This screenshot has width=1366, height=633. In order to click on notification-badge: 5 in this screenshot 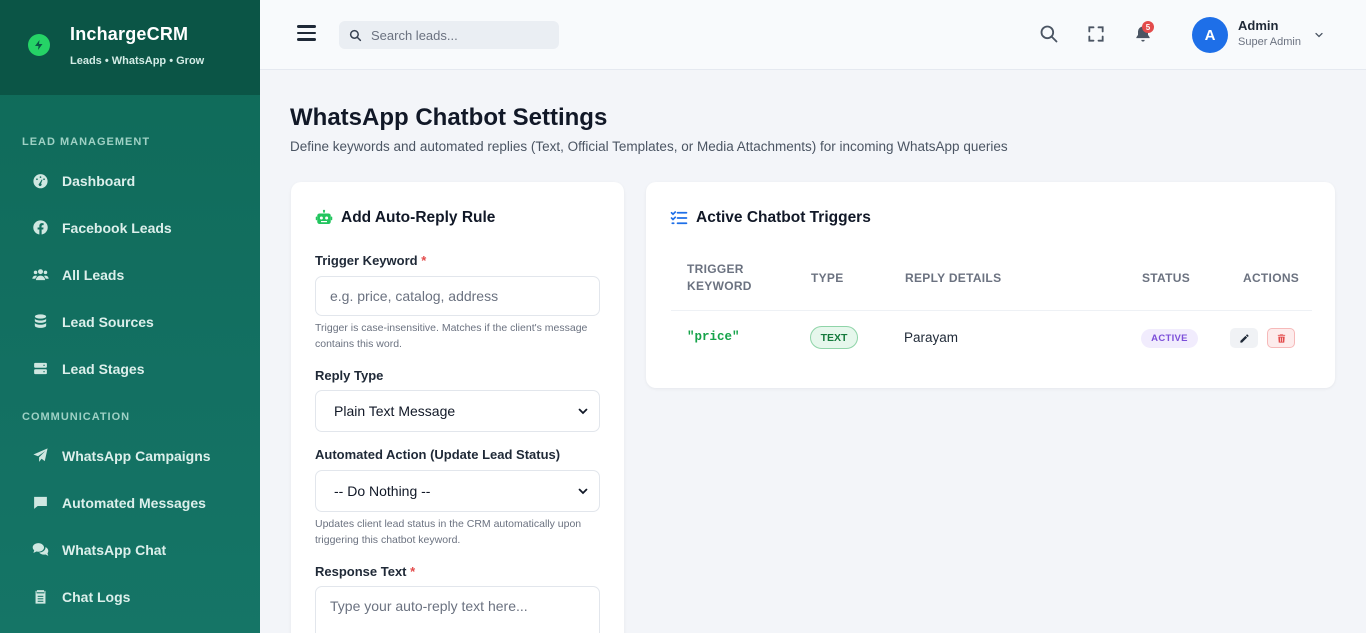, I will do `click(1148, 27)`.